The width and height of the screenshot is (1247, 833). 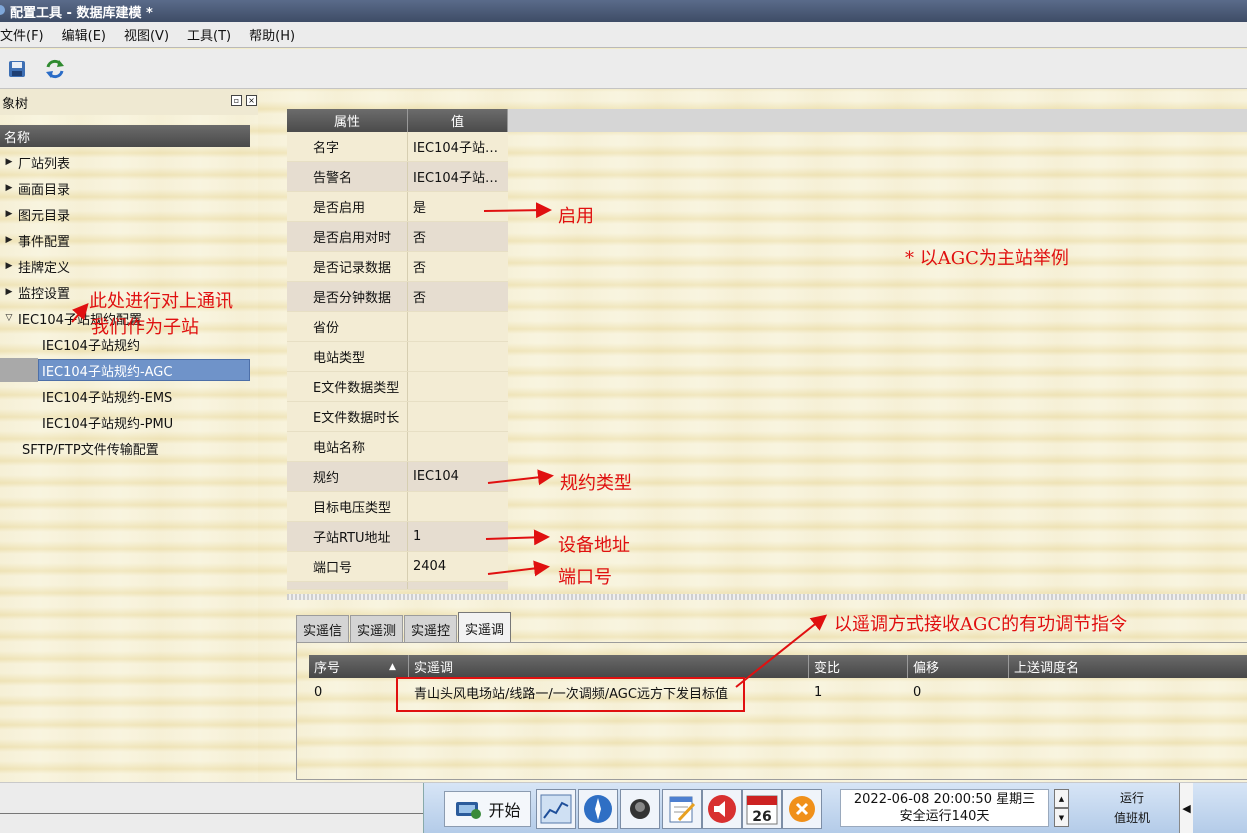 I want to click on menu-help: 帮助(H), so click(x=272, y=34).